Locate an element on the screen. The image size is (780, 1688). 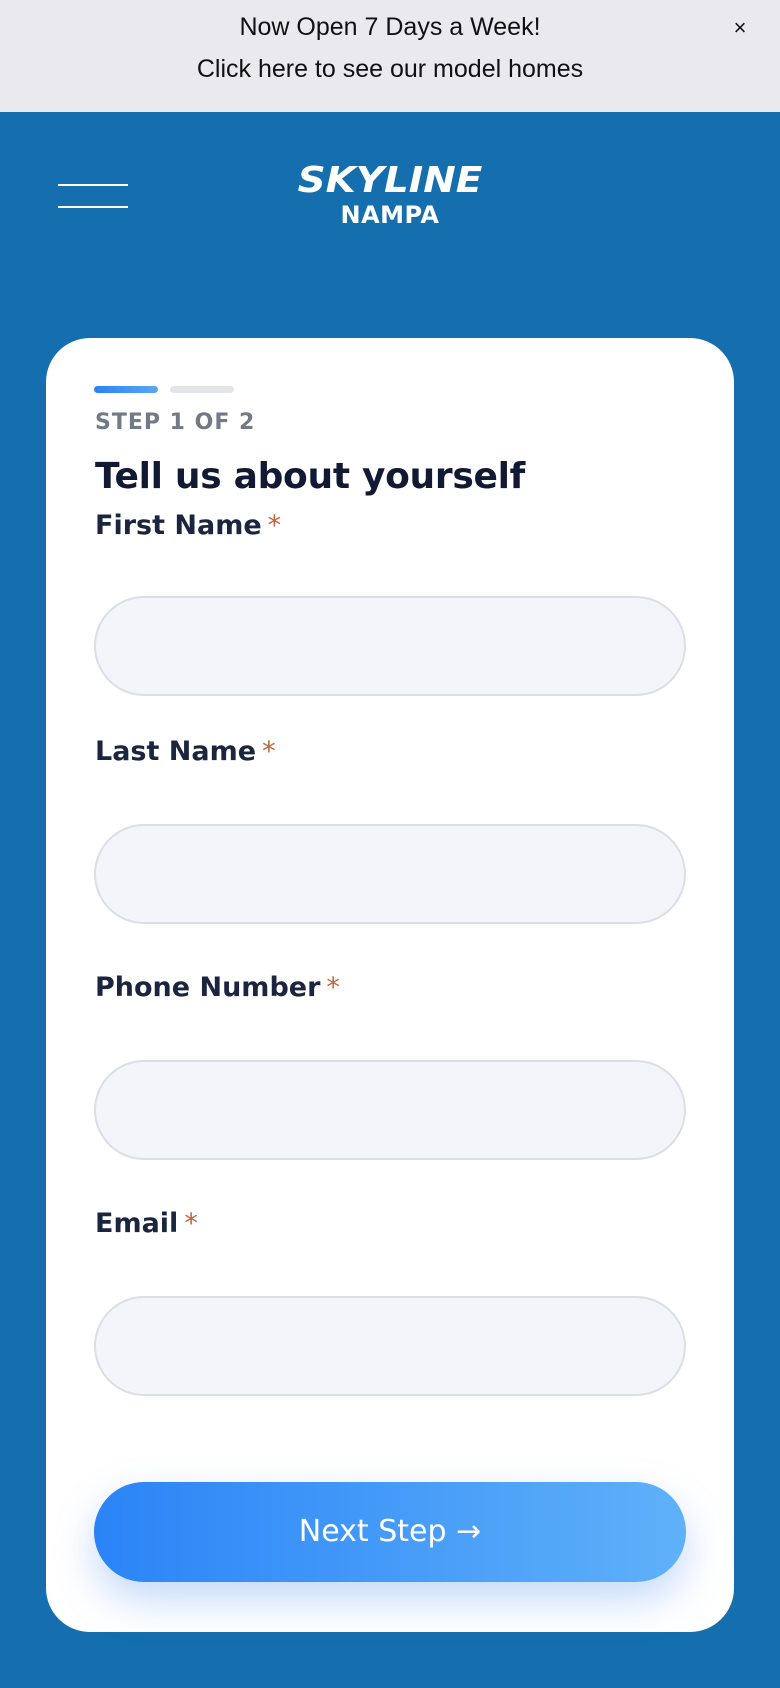
form-heading: Tell us about yourself is located at coordinates (310, 476).